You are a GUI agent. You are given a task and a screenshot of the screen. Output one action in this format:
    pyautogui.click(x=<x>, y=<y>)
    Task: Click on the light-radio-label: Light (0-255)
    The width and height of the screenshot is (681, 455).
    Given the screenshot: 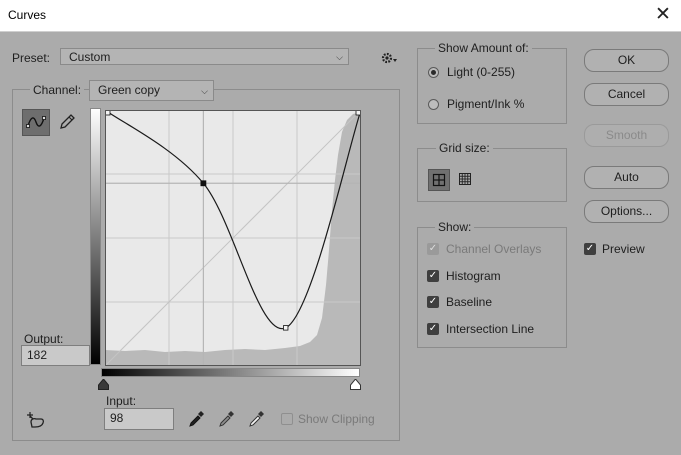 What is the action you would take?
    pyautogui.click(x=481, y=72)
    